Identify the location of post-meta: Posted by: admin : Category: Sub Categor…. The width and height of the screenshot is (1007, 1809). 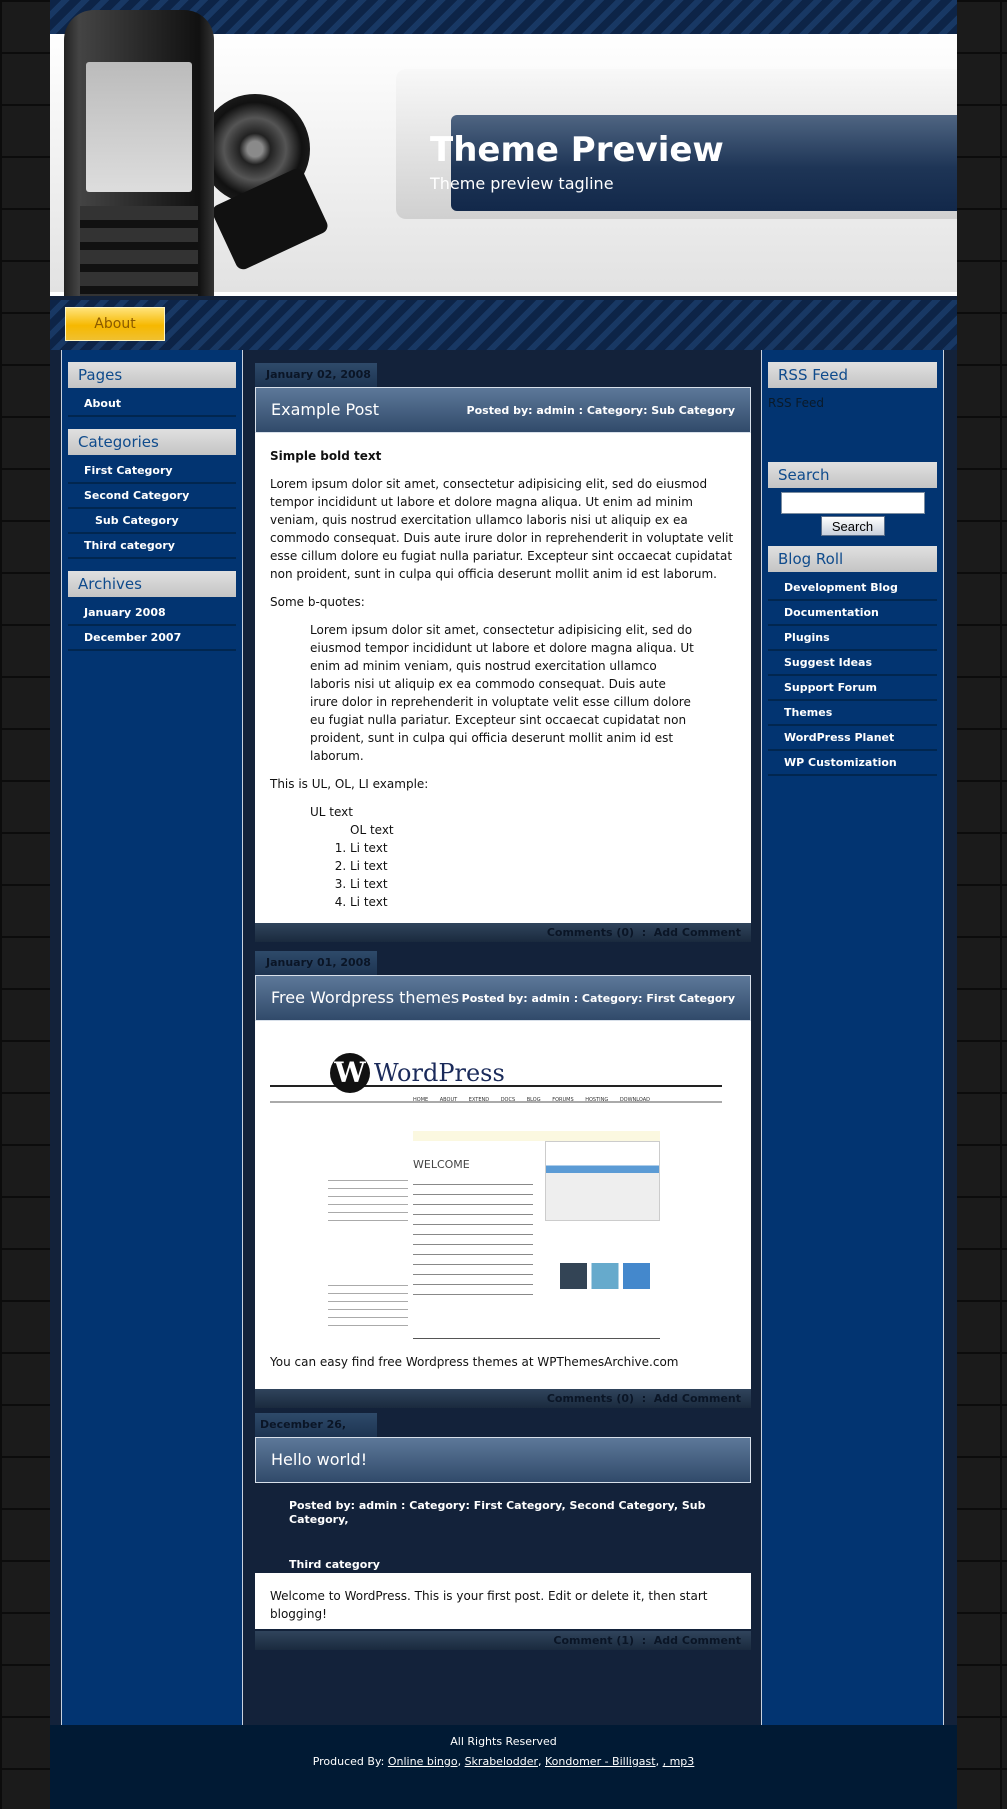
(600, 410).